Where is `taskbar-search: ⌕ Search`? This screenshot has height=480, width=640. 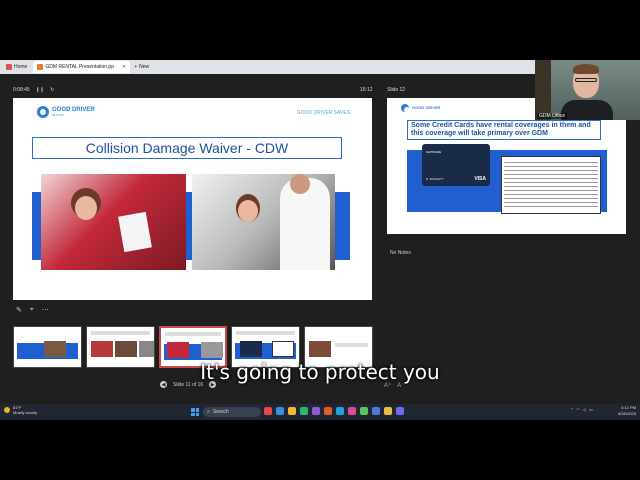 taskbar-search: ⌕ Search is located at coordinates (232, 412).